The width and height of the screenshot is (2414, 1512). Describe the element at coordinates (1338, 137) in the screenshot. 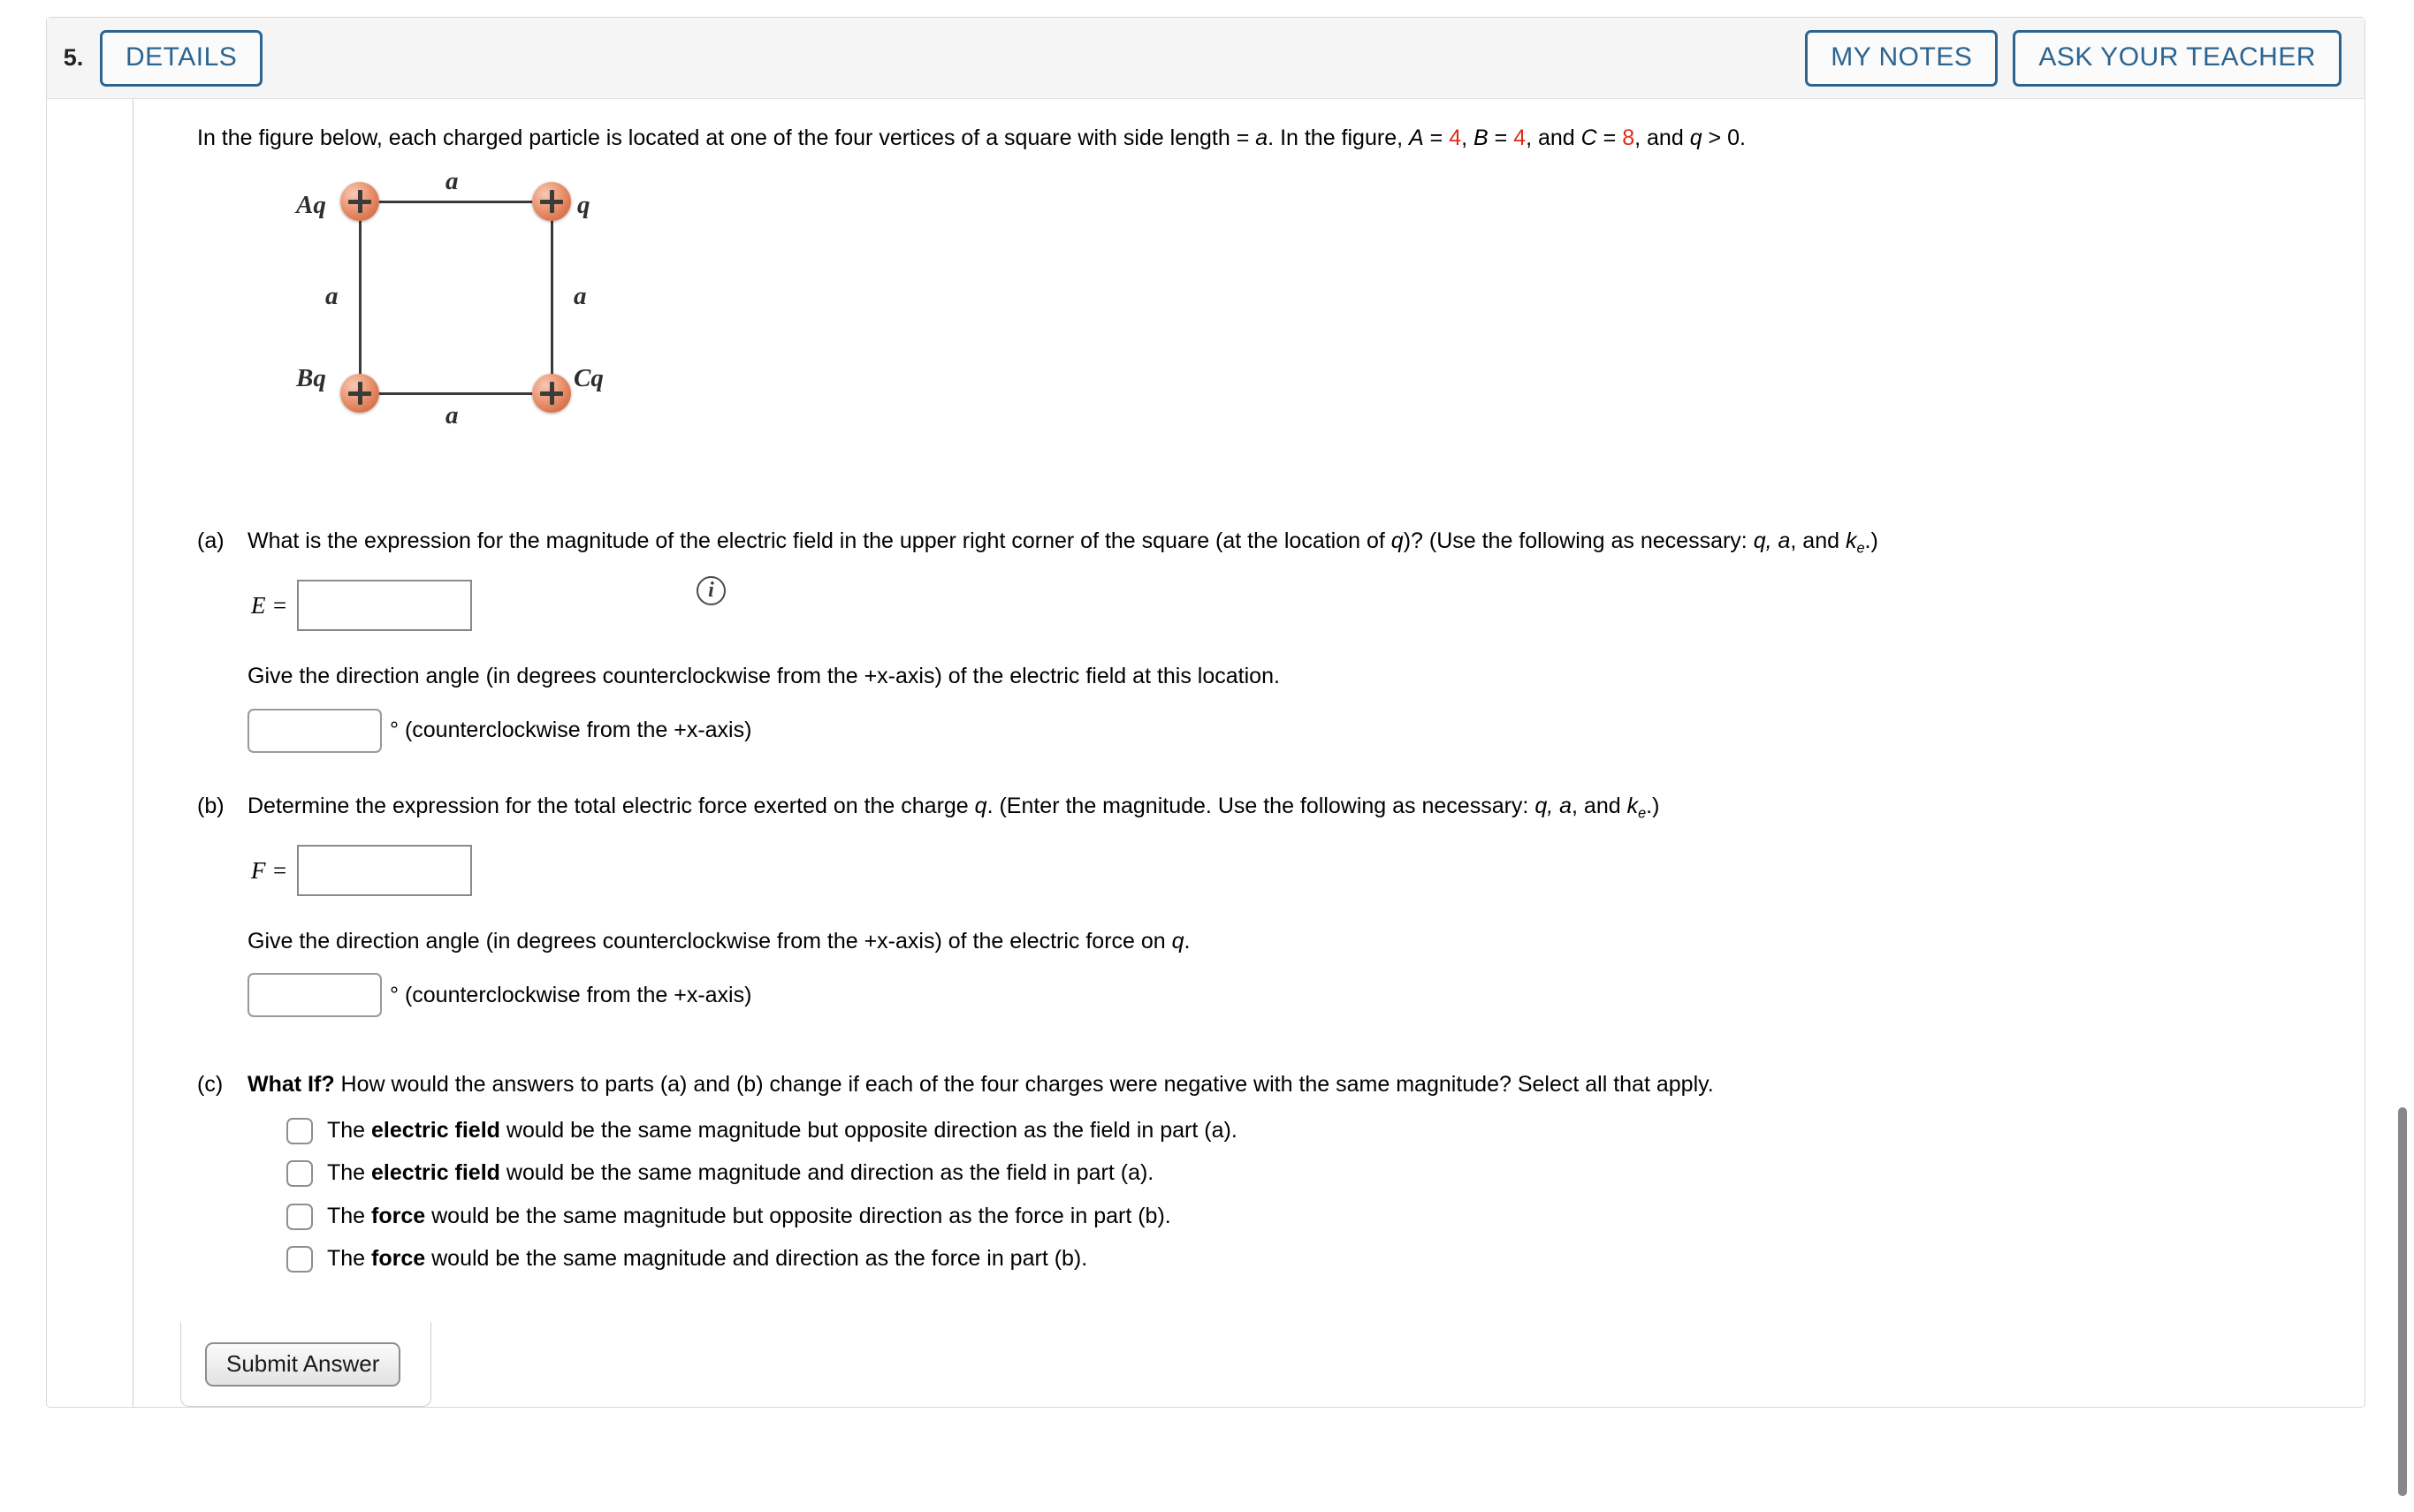

I see `intro-text-2: . In the figure,` at that location.